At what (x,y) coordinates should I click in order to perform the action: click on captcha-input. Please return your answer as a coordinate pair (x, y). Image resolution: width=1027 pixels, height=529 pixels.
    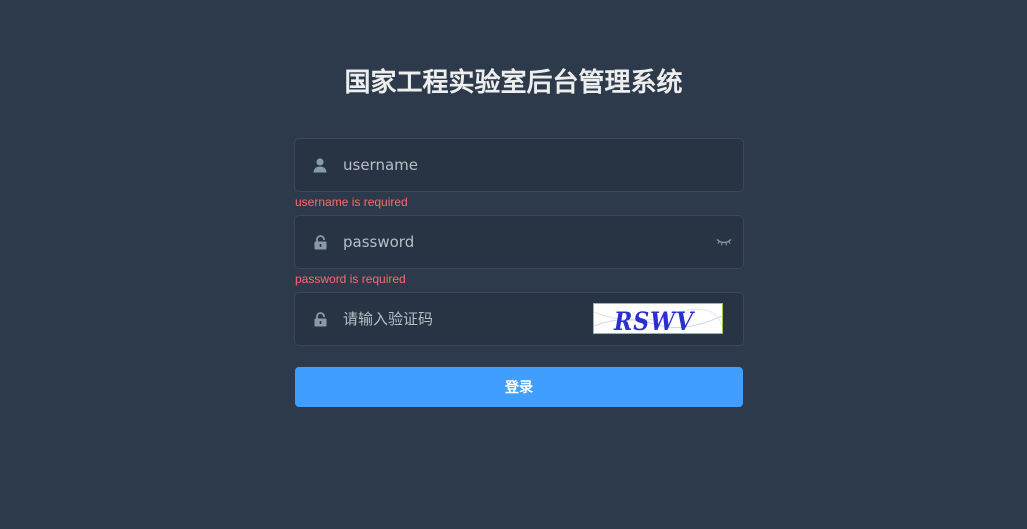
    Looking at the image, I should click on (463, 319).